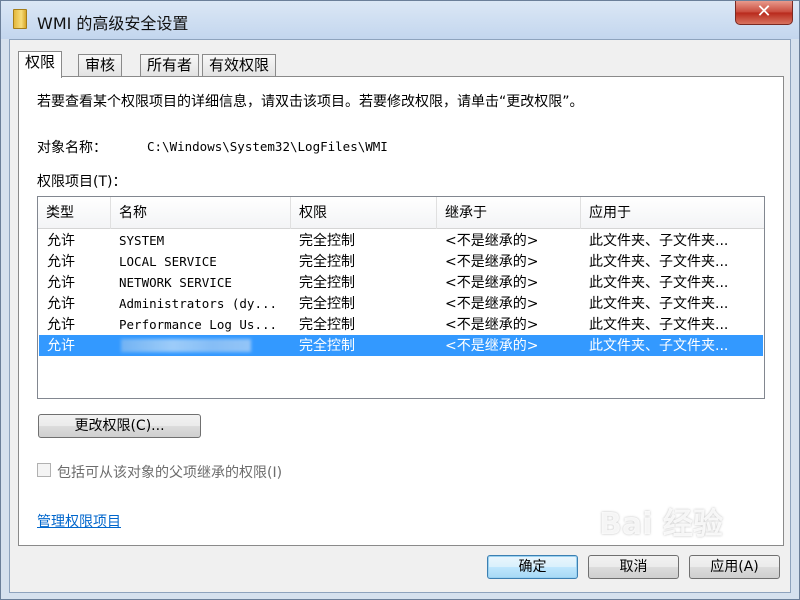 Image resolution: width=800 pixels, height=600 pixels. I want to click on column-header-type: 类型, so click(74, 213).